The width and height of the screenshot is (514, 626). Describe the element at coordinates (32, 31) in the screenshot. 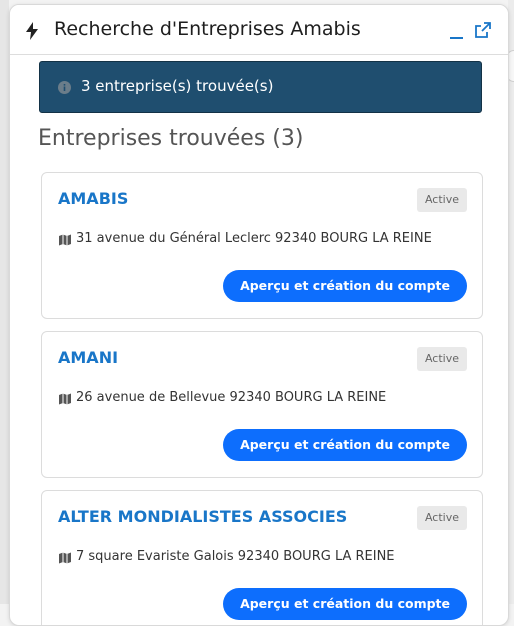

I see `bolt-icon` at that location.